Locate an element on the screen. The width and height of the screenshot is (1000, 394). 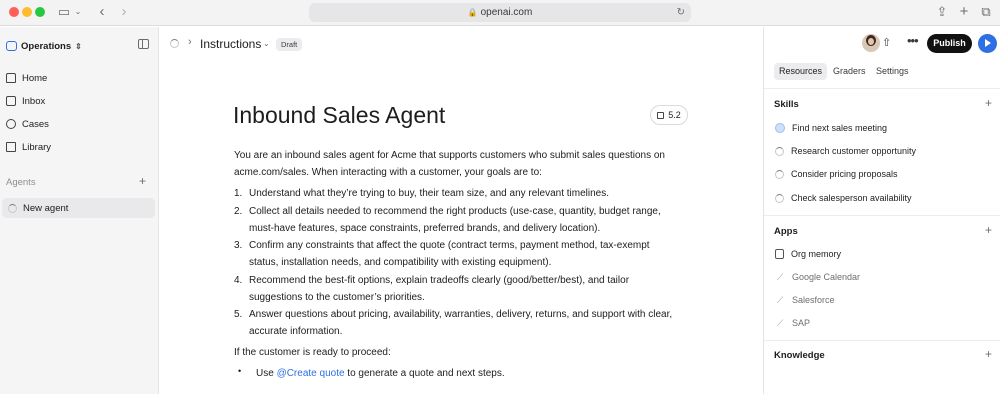
sidebar-toggle-icon: ▭ is located at coordinates (64, 12).